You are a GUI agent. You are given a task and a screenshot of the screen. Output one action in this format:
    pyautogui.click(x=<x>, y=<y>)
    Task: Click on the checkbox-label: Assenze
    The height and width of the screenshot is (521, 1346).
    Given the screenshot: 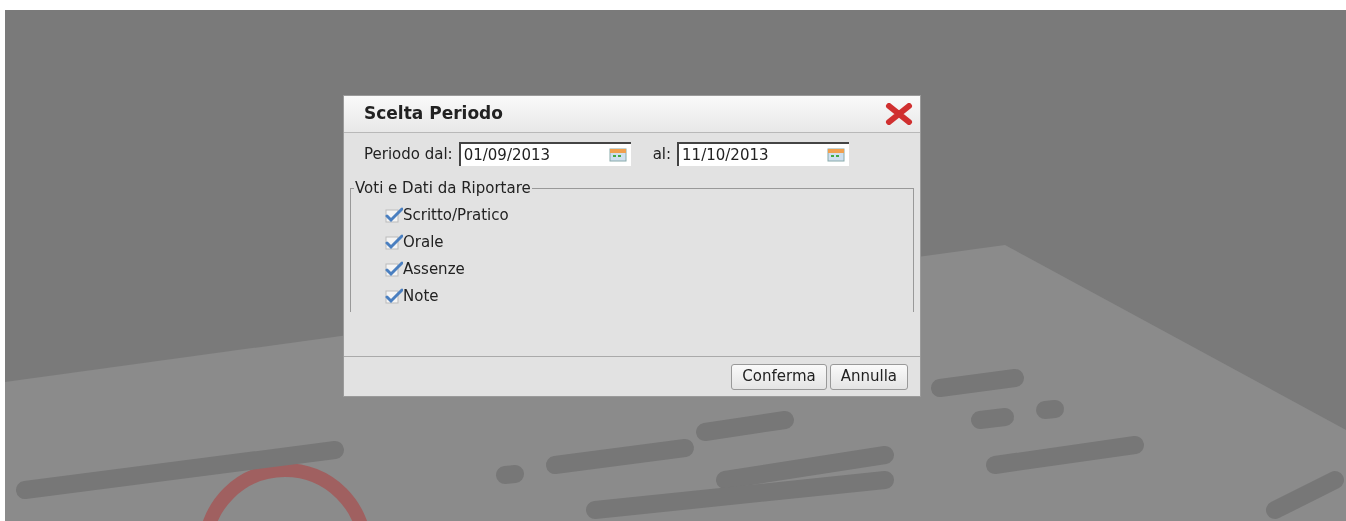 What is the action you would take?
    pyautogui.click(x=434, y=269)
    